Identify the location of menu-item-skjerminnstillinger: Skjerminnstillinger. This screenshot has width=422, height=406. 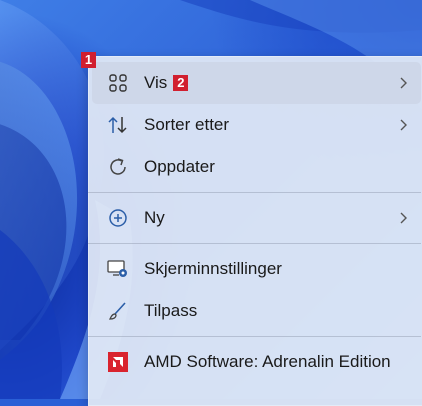
(256, 269).